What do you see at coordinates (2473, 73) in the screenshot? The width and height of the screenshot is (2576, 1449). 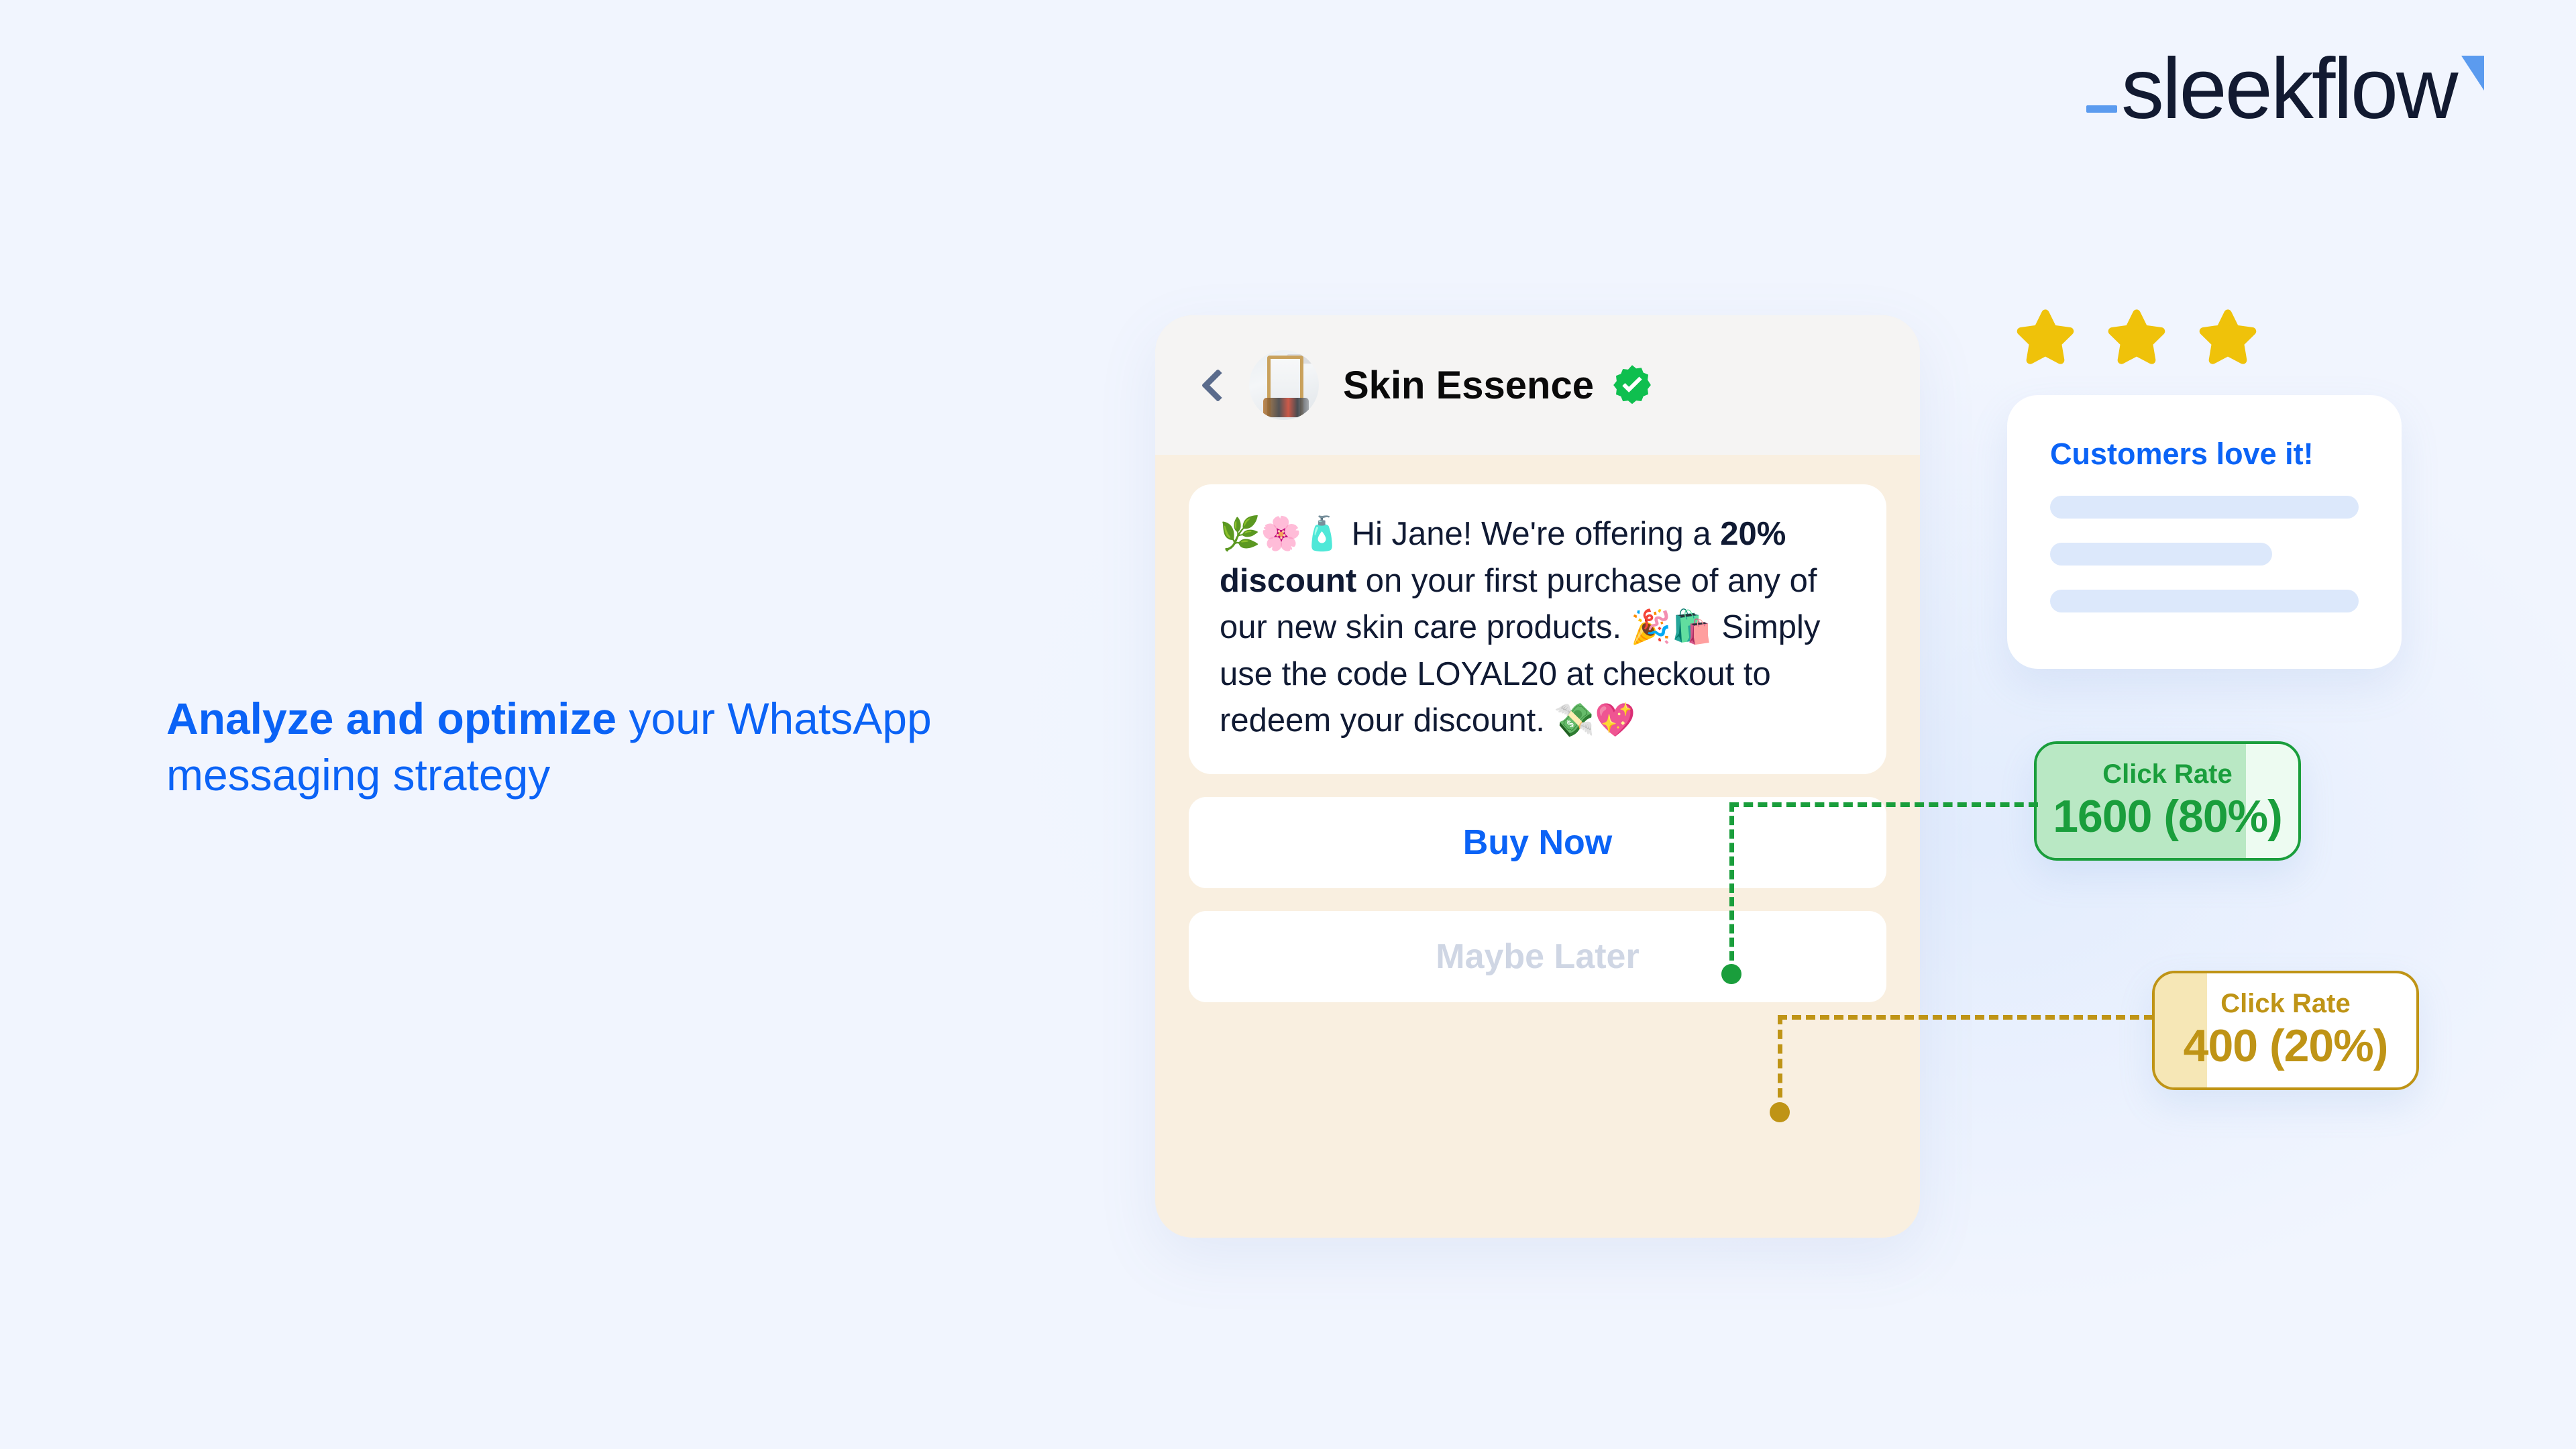 I see `logo-triangle-icon` at bounding box center [2473, 73].